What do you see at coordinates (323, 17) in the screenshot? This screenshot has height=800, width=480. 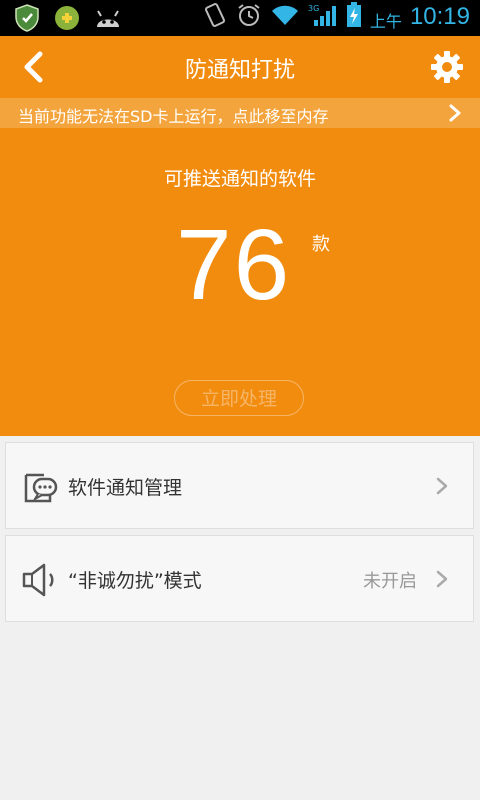 I see `signal-3g-icon: 3G` at bounding box center [323, 17].